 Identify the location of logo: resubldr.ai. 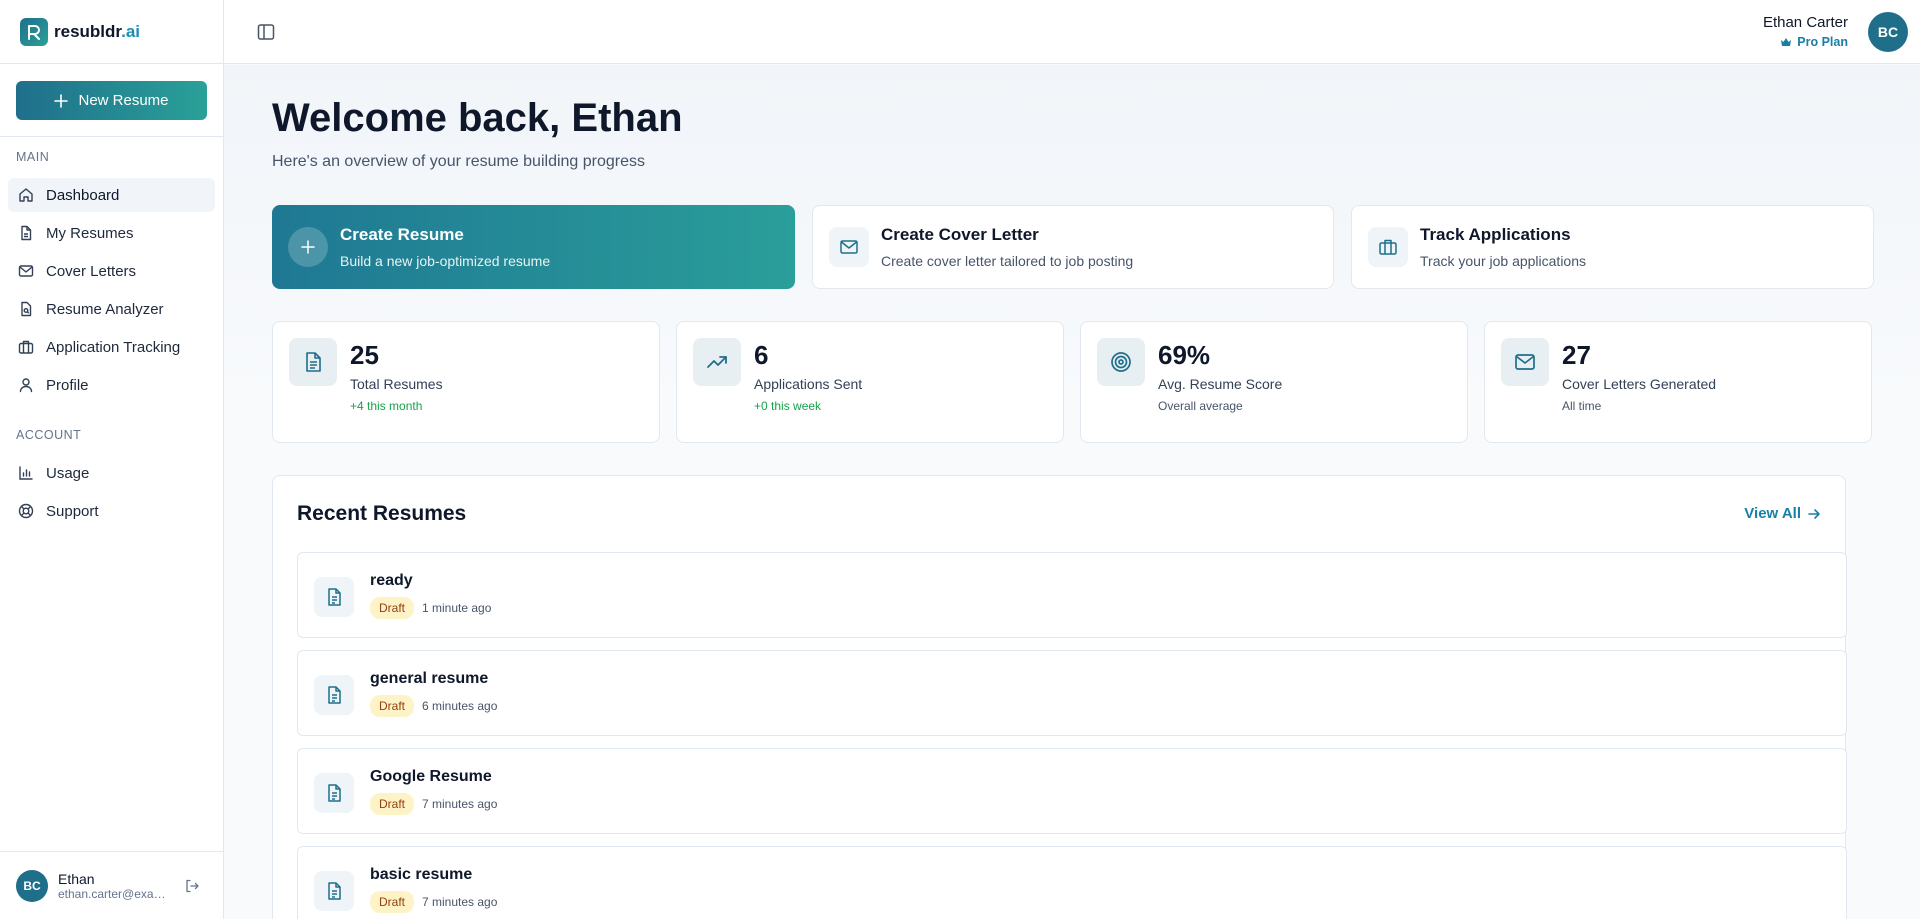
(111, 32).